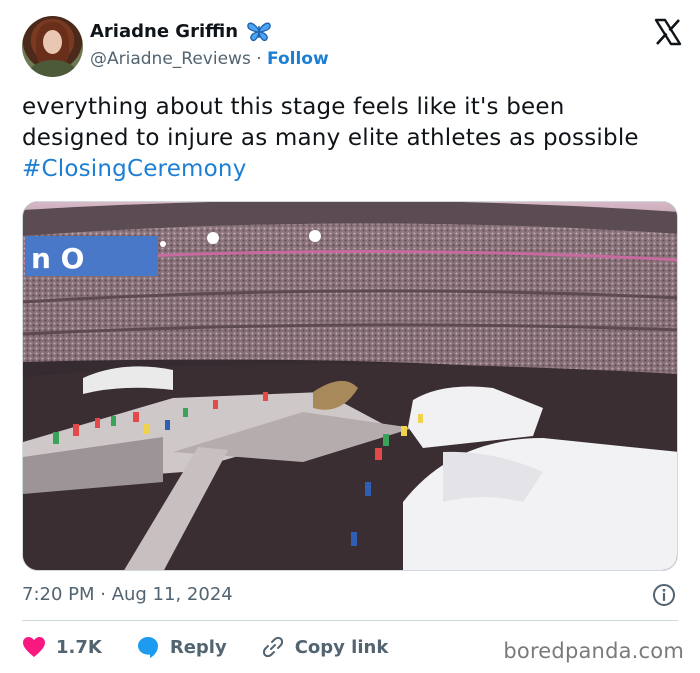 This screenshot has height=673, width=700. What do you see at coordinates (170, 59) in the screenshot?
I see `author-handle: @Ariadne_Reviews` at bounding box center [170, 59].